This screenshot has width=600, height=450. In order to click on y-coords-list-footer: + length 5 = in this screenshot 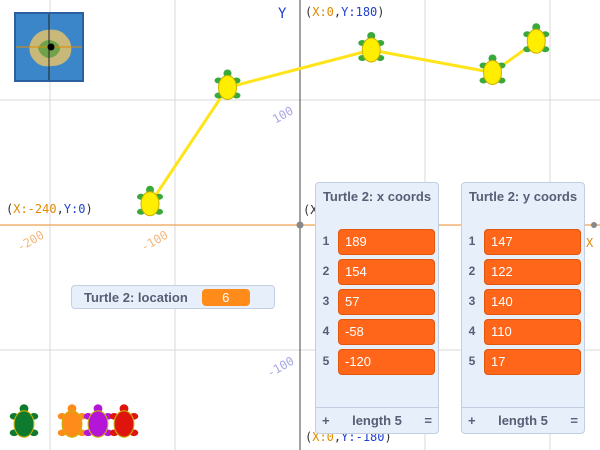, I will do `click(523, 420)`.